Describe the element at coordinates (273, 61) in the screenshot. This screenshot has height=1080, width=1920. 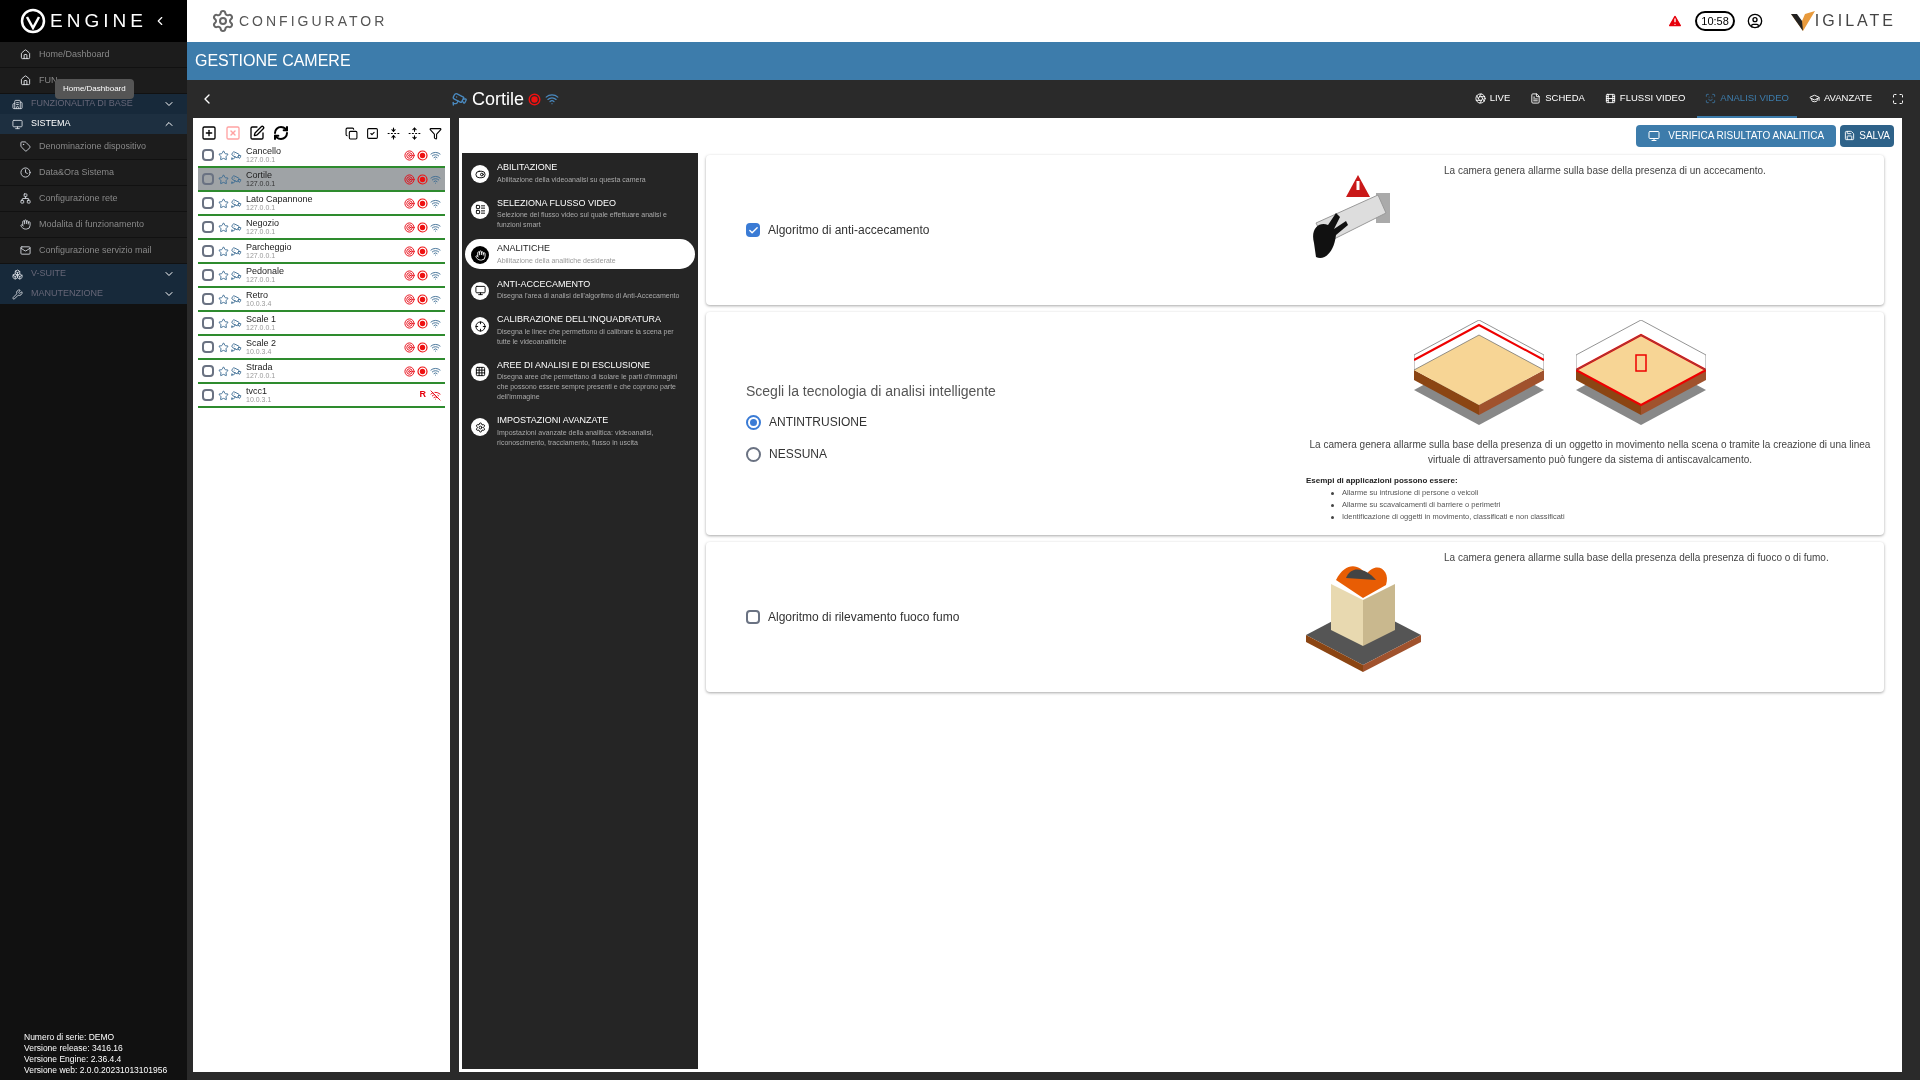
I see `page-title: GESTIONE CAMERE` at that location.